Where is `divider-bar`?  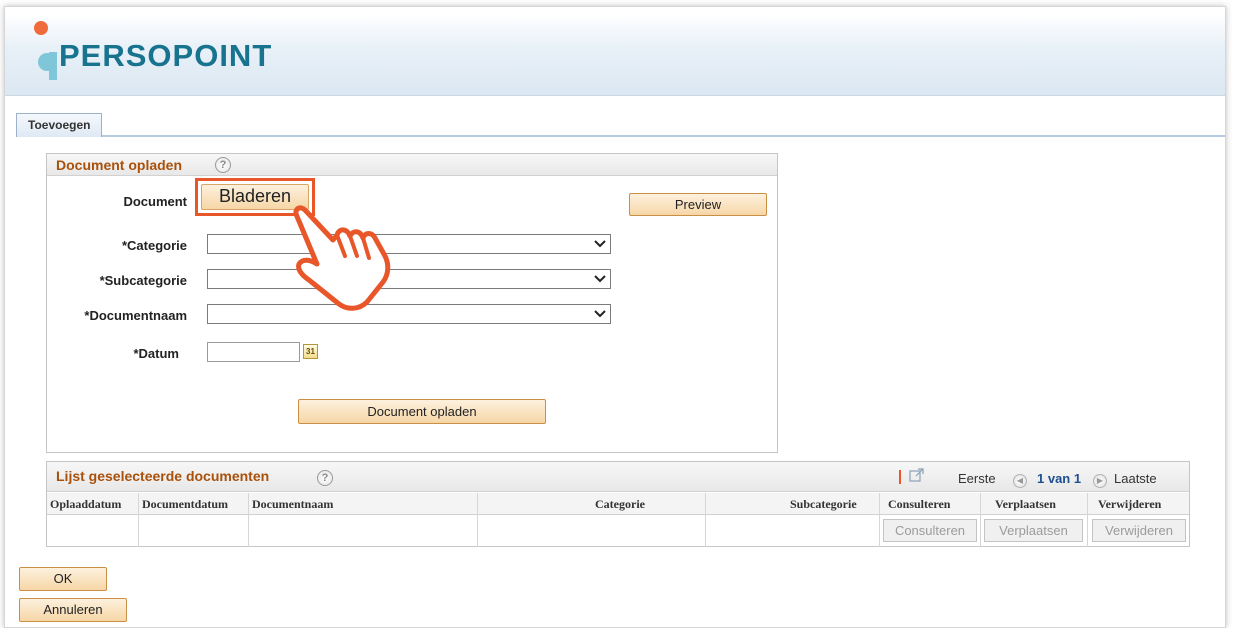 divider-bar is located at coordinates (900, 477).